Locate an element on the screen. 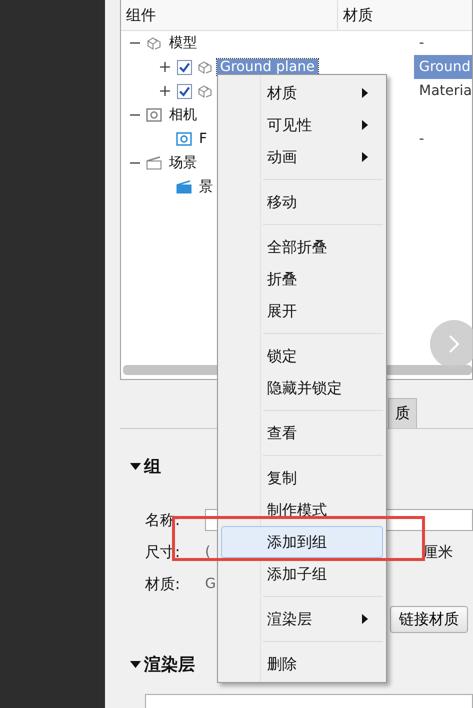 This screenshot has width=473, height=708. section-title: 渲染层 is located at coordinates (169, 665).